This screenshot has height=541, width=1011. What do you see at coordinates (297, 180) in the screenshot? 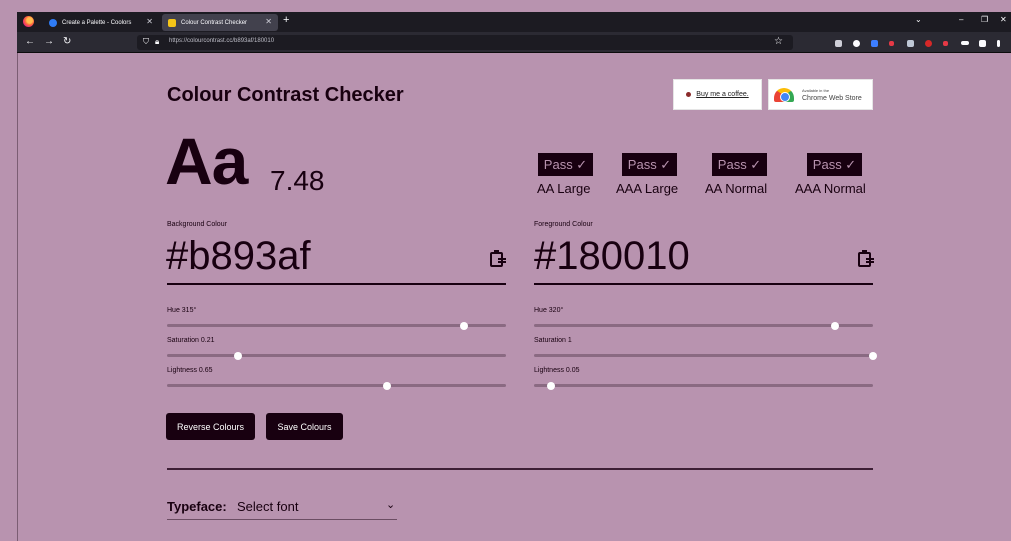
I see `contrast-ratio: 7.48` at bounding box center [297, 180].